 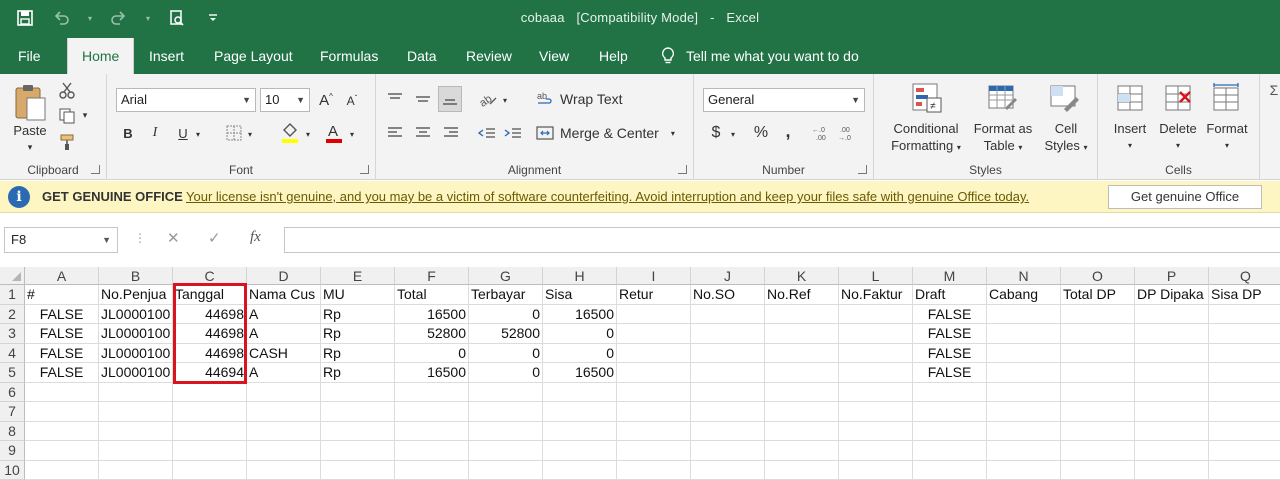 What do you see at coordinates (1003, 138) in the screenshot?
I see `format-as-table-button: Format as Table ▾` at bounding box center [1003, 138].